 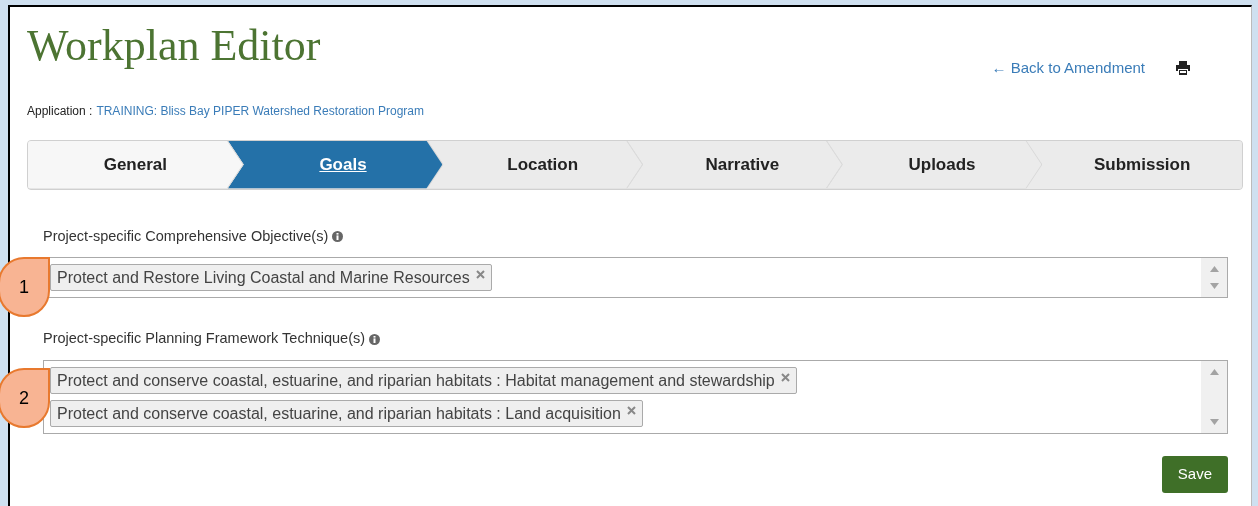 What do you see at coordinates (260, 110) in the screenshot?
I see `application-link: TRAINING: Bliss Bay PIPER Watershed Restoration Program` at bounding box center [260, 110].